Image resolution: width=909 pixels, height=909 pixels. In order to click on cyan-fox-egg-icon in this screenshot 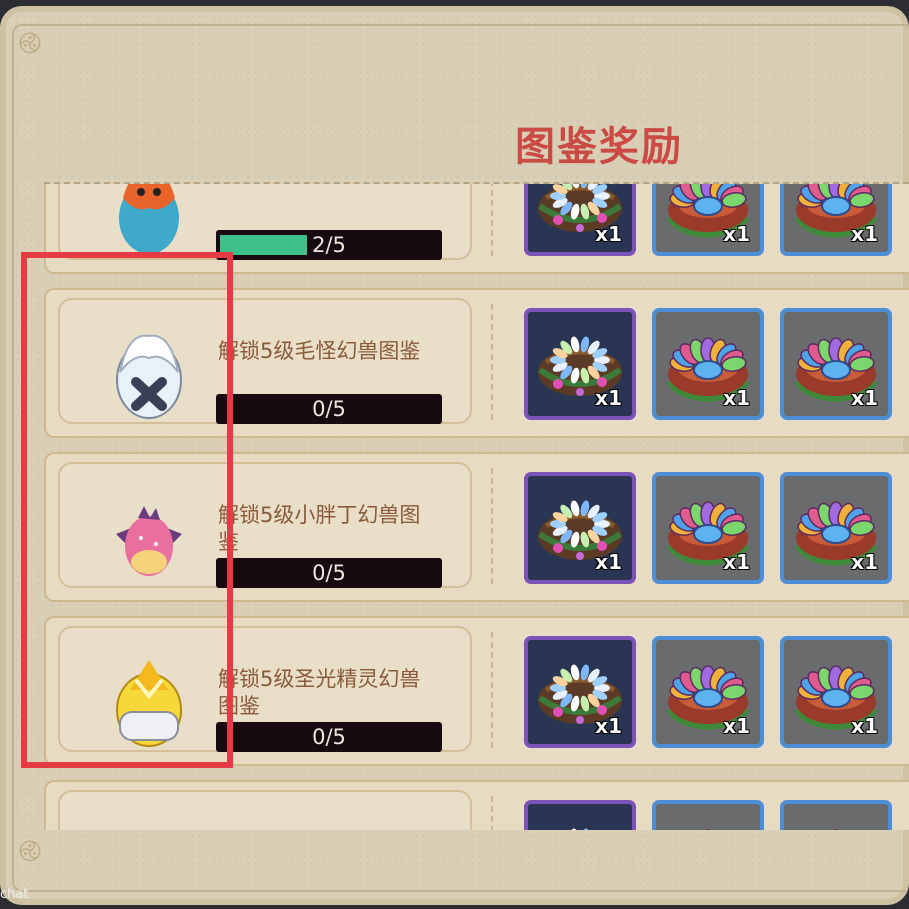, I will do `click(149, 822)`.